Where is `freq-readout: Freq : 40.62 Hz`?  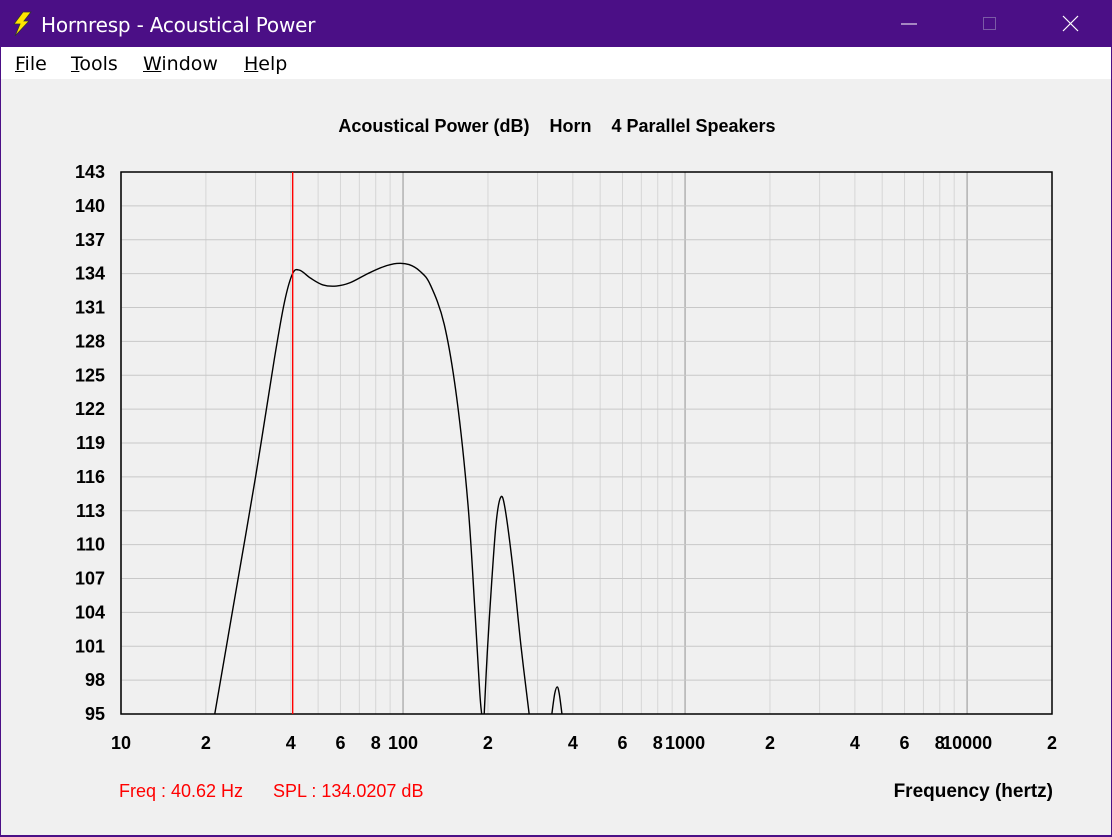 freq-readout: Freq : 40.62 Hz is located at coordinates (181, 791).